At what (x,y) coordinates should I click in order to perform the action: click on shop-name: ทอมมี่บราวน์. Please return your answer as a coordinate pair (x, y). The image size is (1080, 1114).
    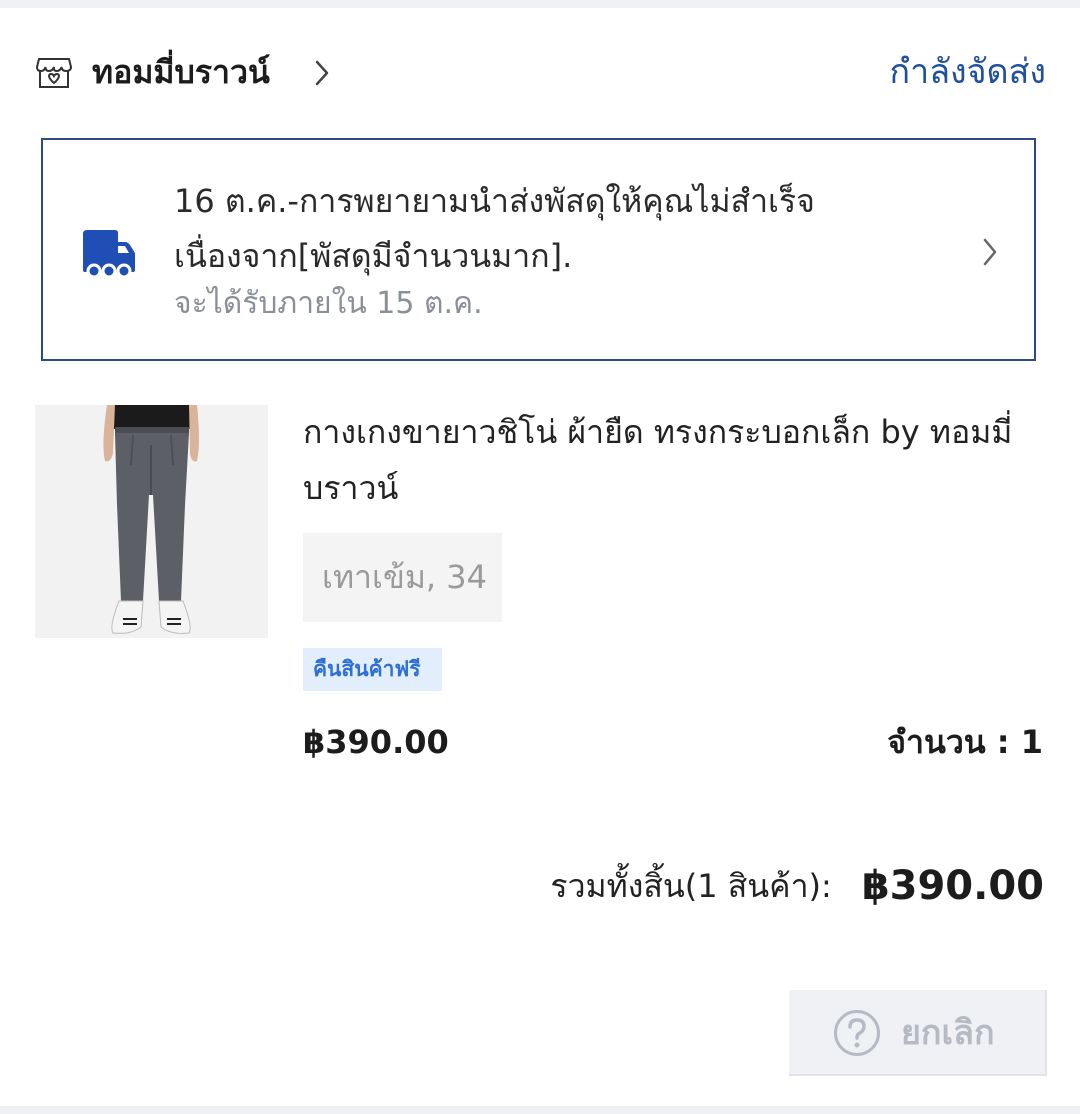
    Looking at the image, I should click on (181, 72).